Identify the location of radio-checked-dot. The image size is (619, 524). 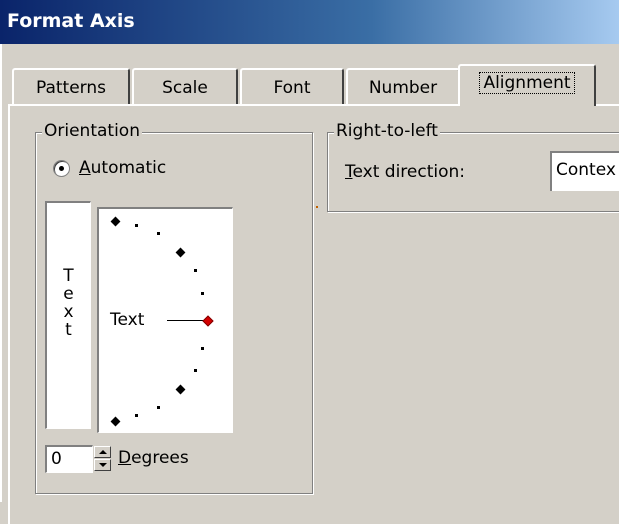
(61, 168).